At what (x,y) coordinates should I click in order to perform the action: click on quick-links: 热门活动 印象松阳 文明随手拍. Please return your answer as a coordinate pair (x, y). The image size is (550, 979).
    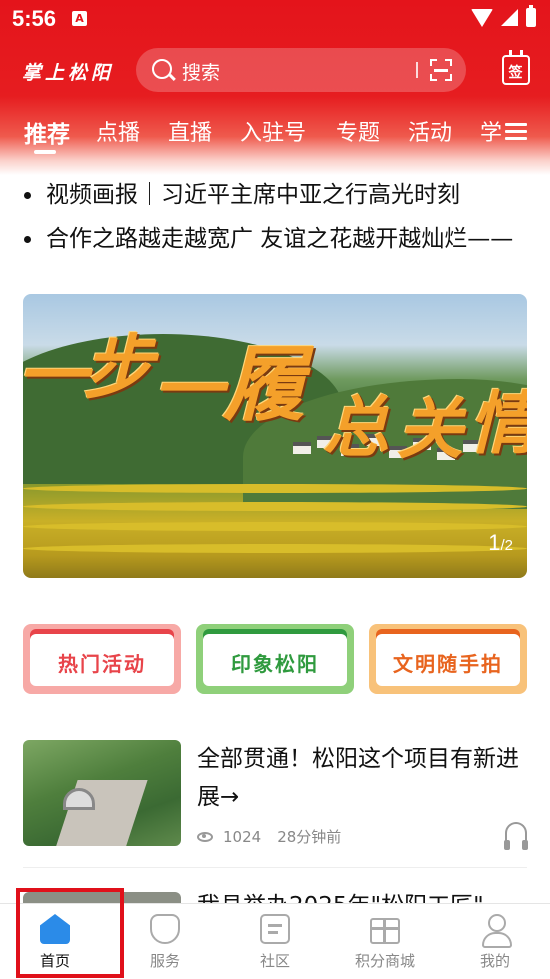
    Looking at the image, I should click on (275, 659).